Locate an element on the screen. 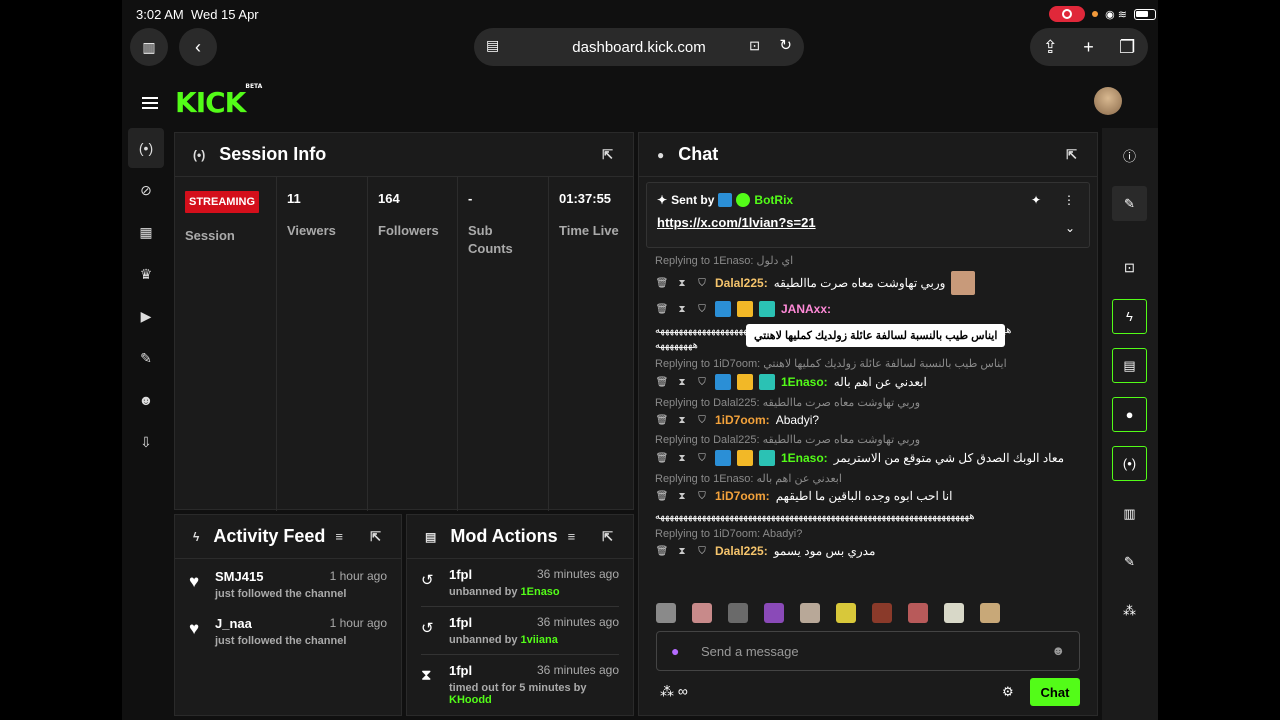 The image size is (1280, 720). avatar is located at coordinates (1108, 101).